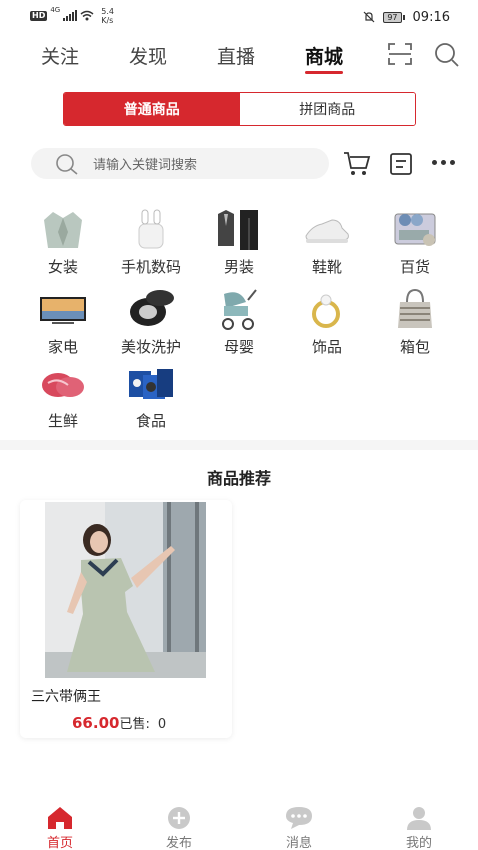 This screenshot has height=850, width=478. I want to click on category-label: 鞋靴, so click(326, 267).